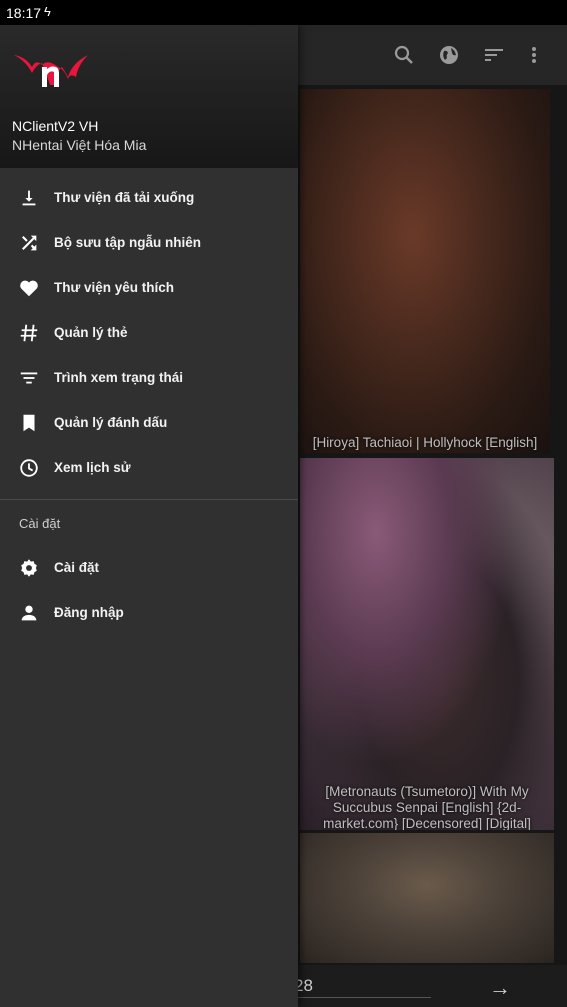 This screenshot has height=1007, width=567. Describe the element at coordinates (51, 71) in the screenshot. I see `app-logo` at that location.